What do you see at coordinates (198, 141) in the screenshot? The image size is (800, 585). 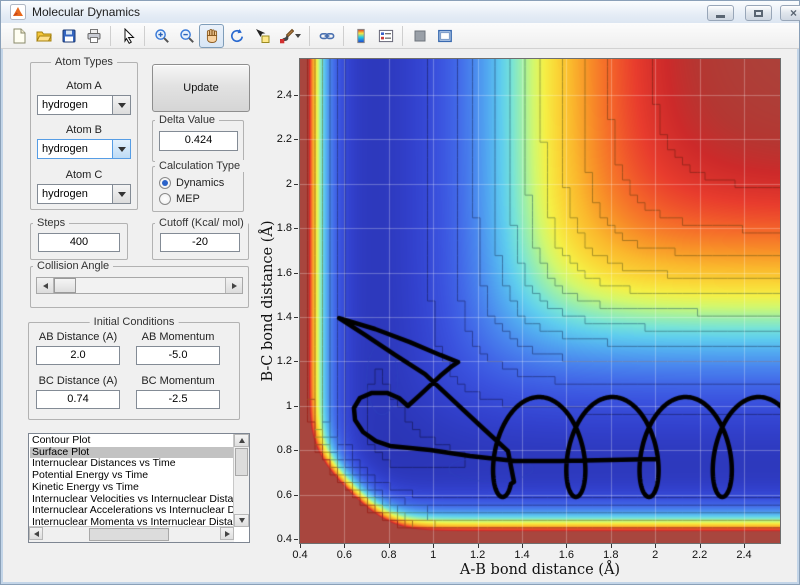 I see `delta-value-field: 0.424` at bounding box center [198, 141].